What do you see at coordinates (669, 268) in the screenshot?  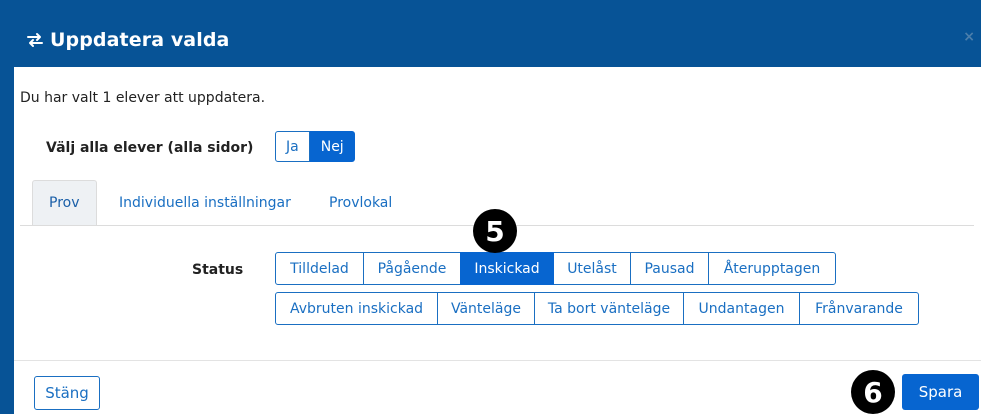 I see `status-paused-button: Pausad` at bounding box center [669, 268].